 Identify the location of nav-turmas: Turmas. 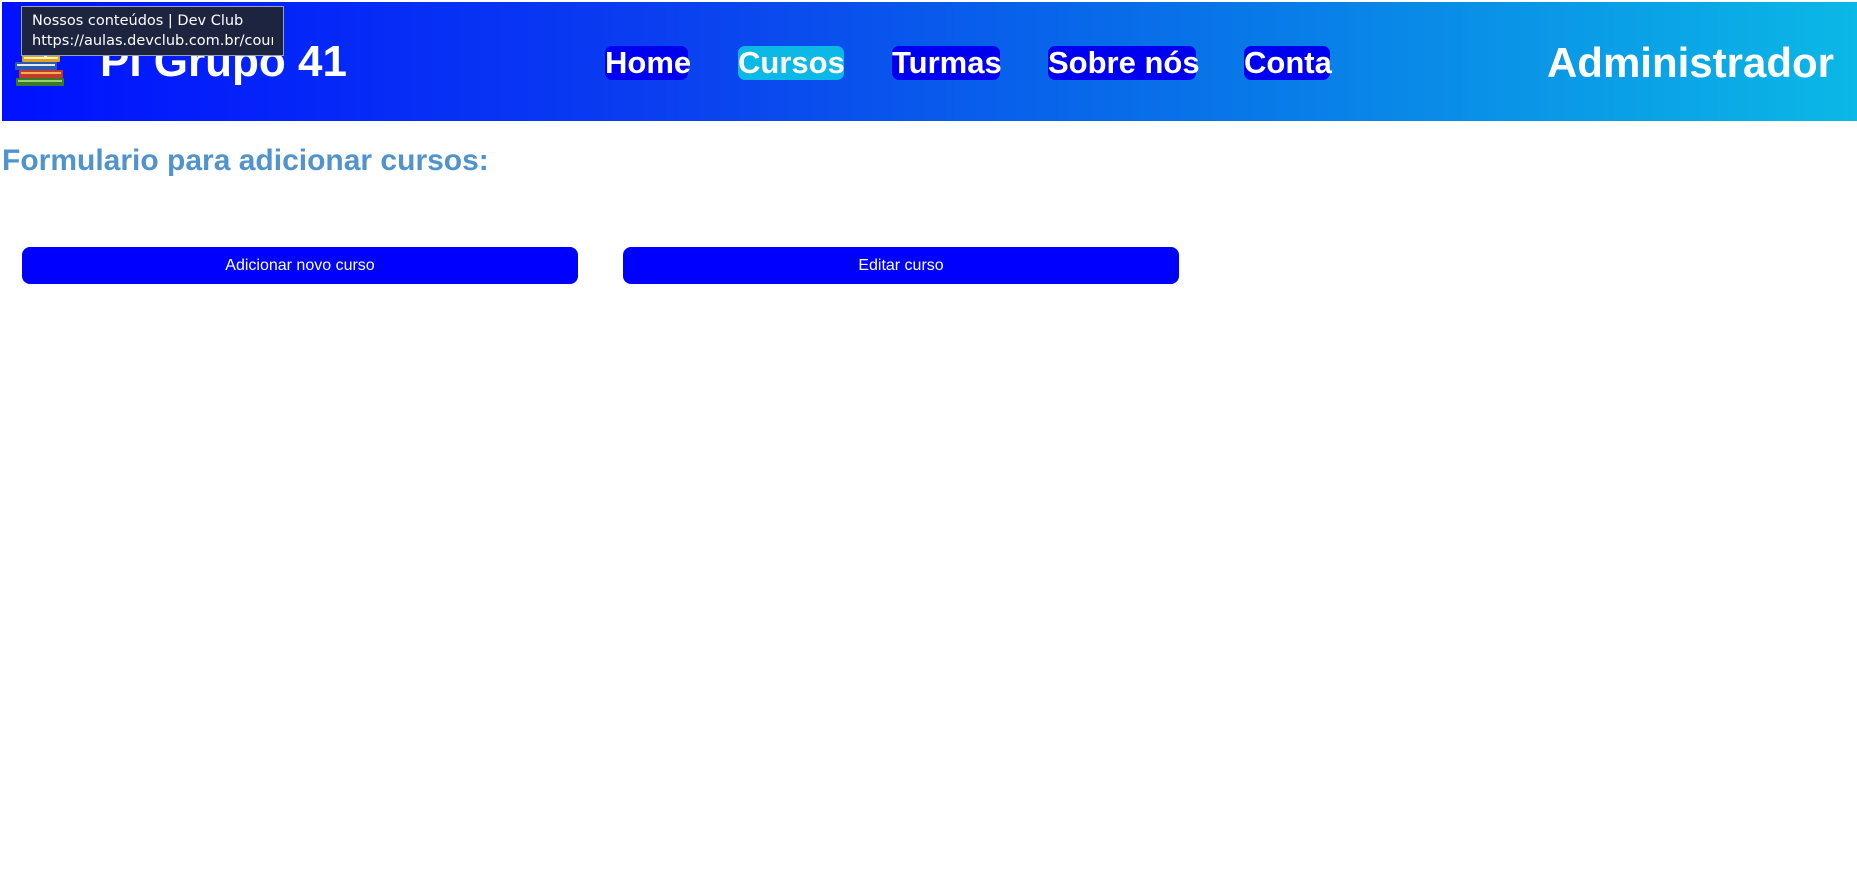
(947, 63).